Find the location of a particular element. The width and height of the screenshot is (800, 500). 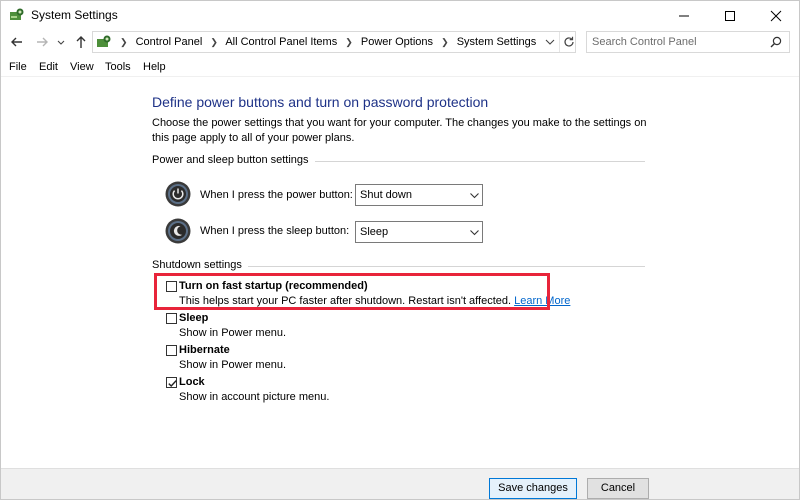

back-button is located at coordinates (17, 42).